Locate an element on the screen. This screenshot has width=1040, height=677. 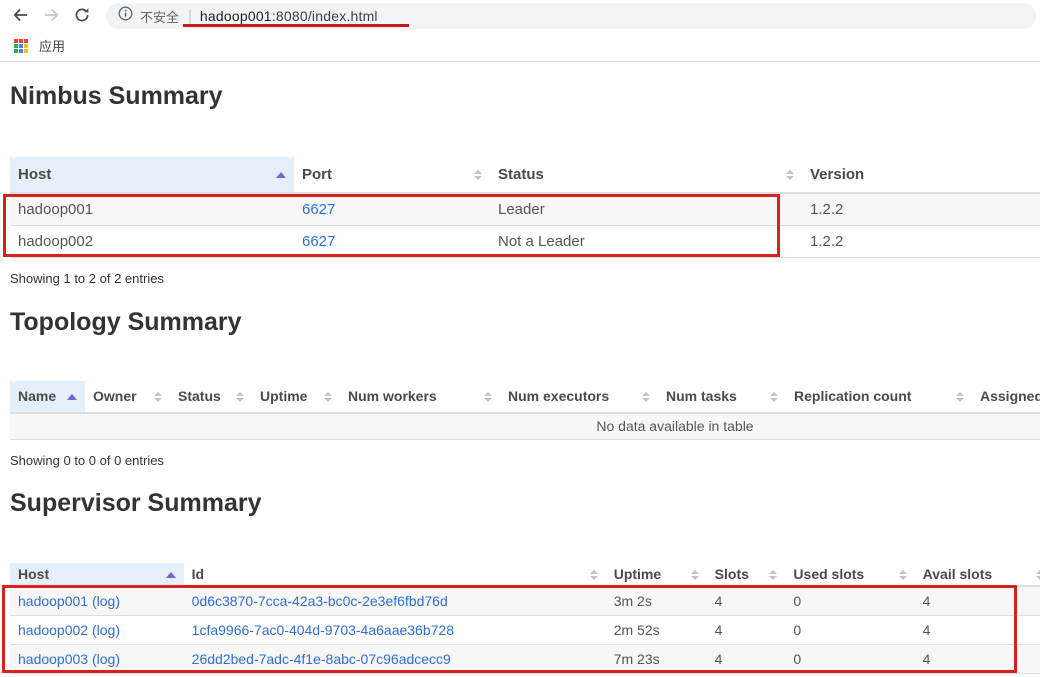
topology-col-owner: Owner is located at coordinates (127, 397).